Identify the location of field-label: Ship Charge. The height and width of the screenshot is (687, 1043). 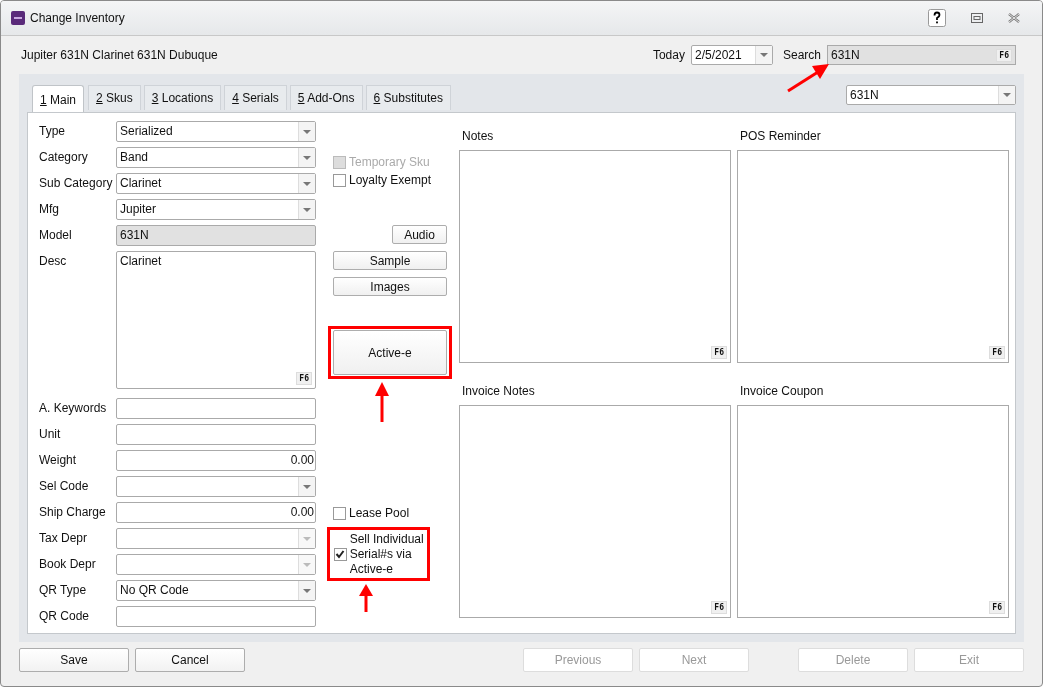
(73, 512).